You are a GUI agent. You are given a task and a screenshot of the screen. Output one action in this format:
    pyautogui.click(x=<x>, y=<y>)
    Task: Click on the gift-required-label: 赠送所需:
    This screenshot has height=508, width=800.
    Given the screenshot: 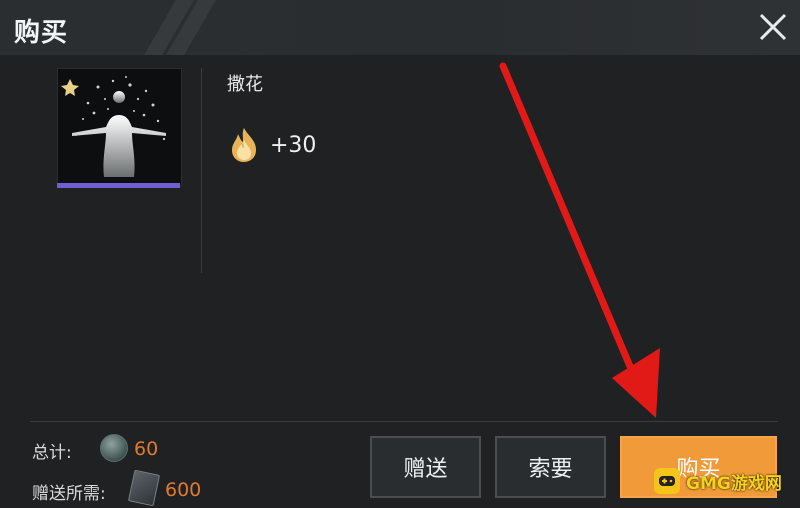 What is the action you would take?
    pyautogui.click(x=69, y=494)
    